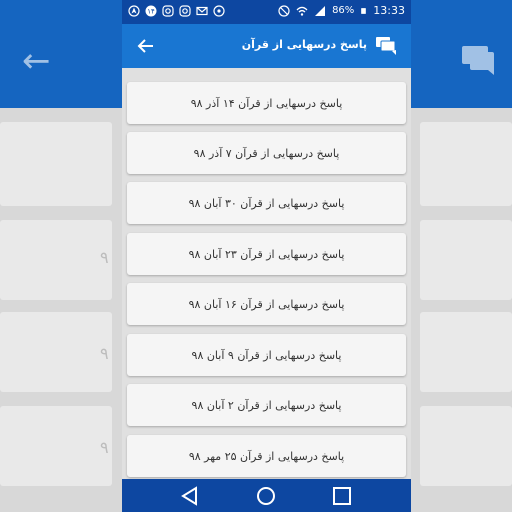 The width and height of the screenshot is (512, 512). What do you see at coordinates (36, 61) in the screenshot?
I see `background-back-icon: ←` at bounding box center [36, 61].